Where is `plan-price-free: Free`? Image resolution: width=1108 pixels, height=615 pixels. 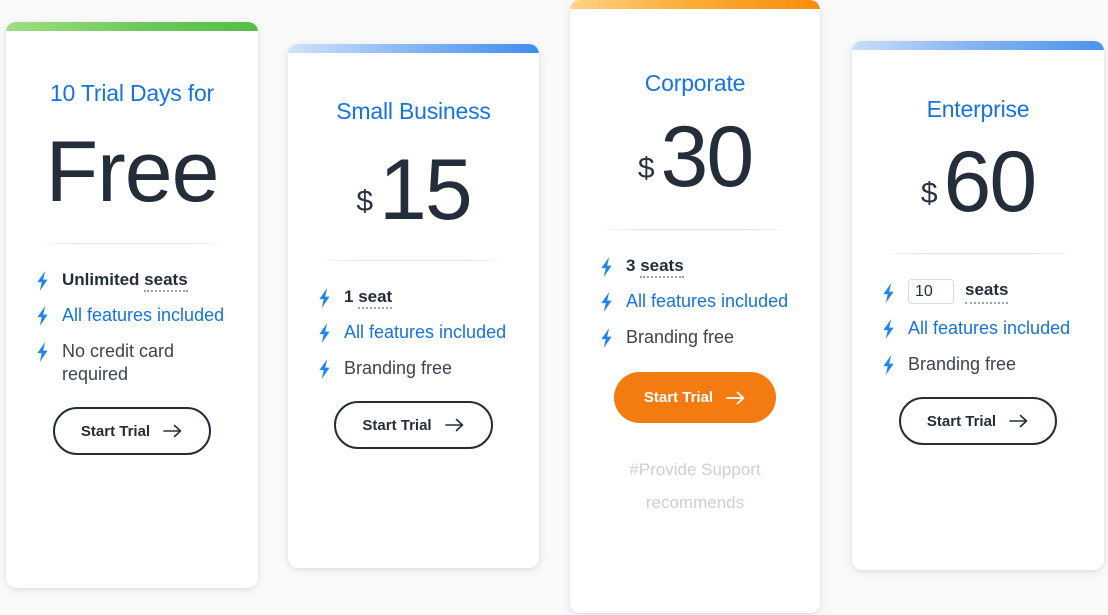
plan-price-free: Free is located at coordinates (132, 172).